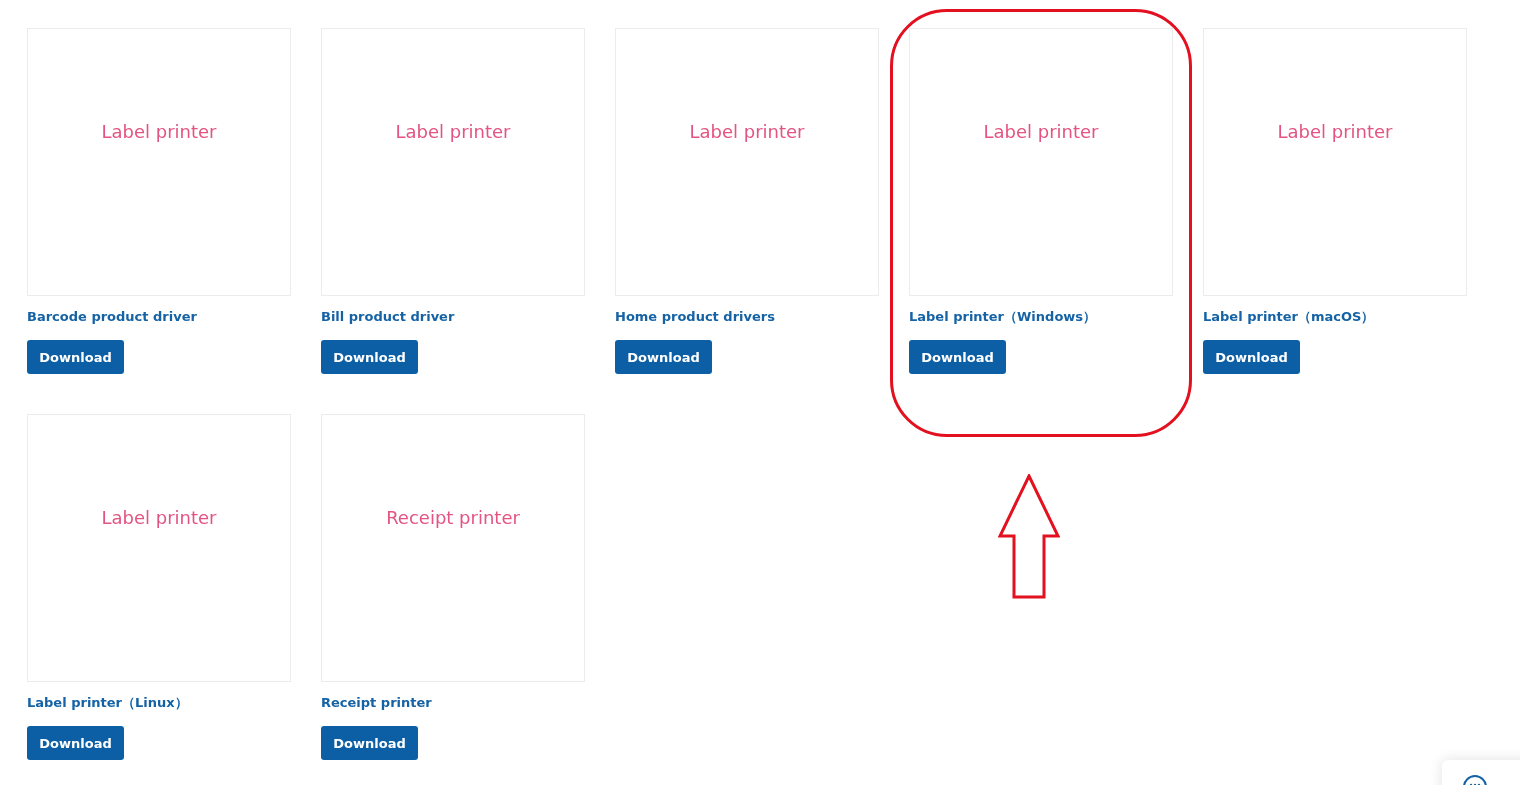  I want to click on driver-title: Barcode product driver, so click(112, 317).